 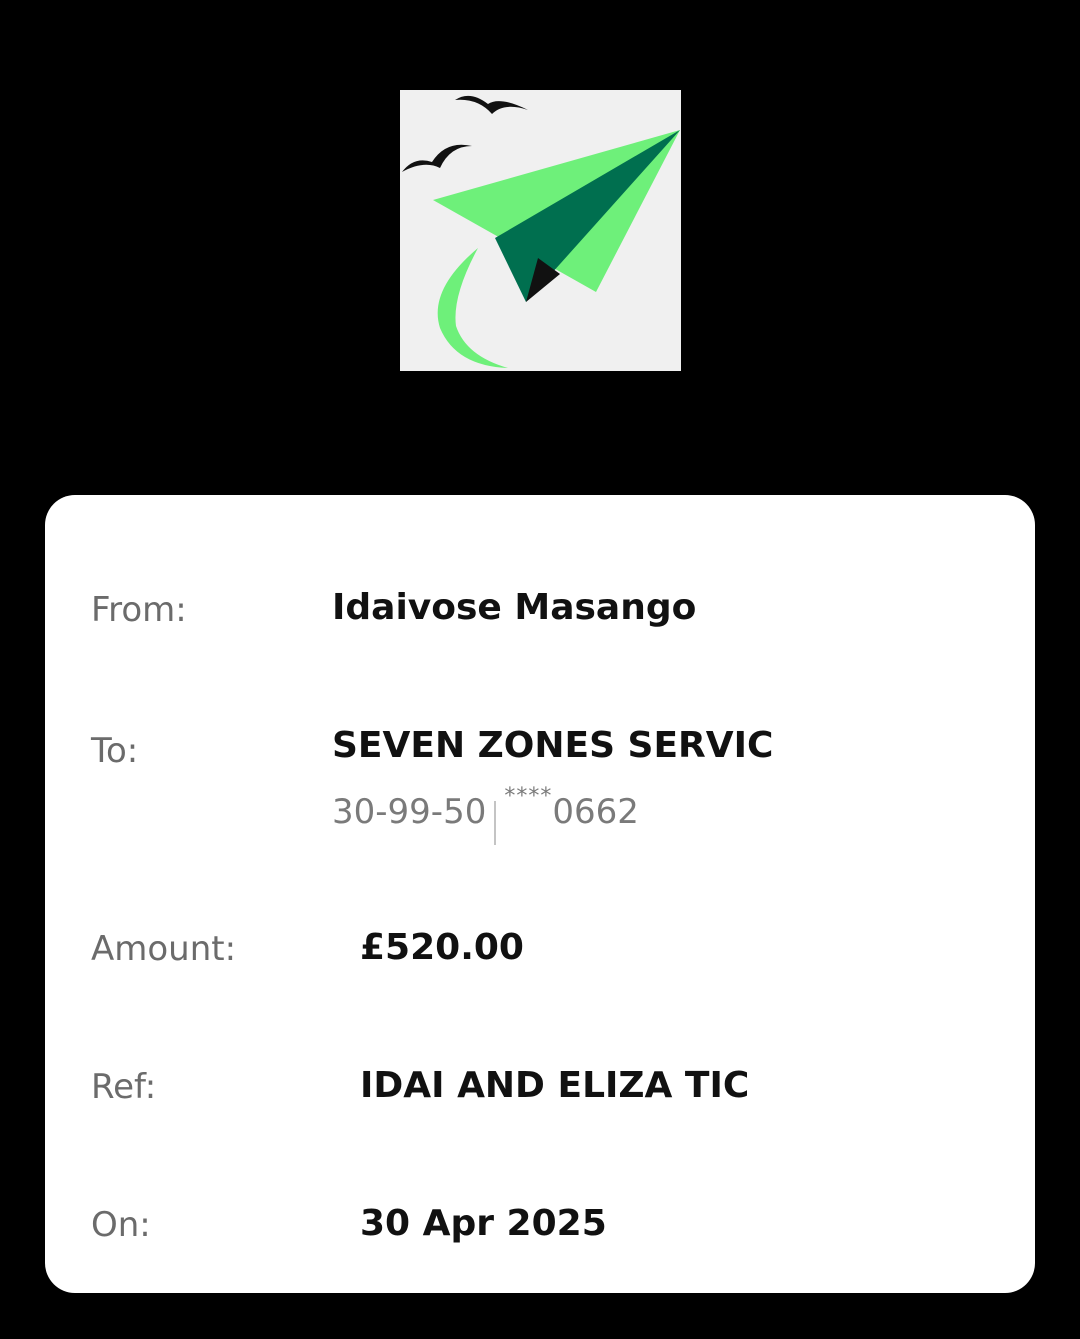 What do you see at coordinates (139, 610) in the screenshot?
I see `from-label: From:` at bounding box center [139, 610].